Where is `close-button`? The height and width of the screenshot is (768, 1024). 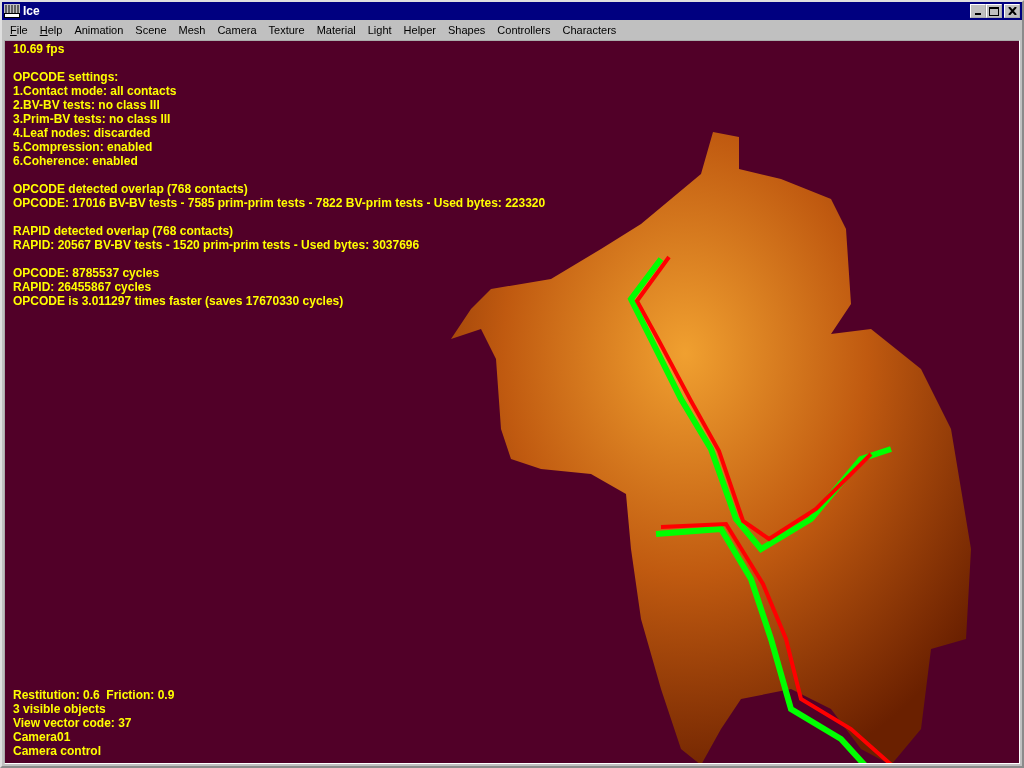
close-button is located at coordinates (1012, 11).